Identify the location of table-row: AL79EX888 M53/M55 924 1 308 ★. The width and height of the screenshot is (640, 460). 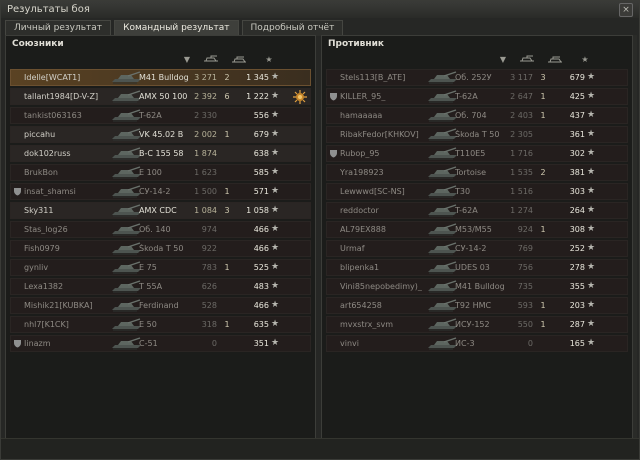
(477, 229).